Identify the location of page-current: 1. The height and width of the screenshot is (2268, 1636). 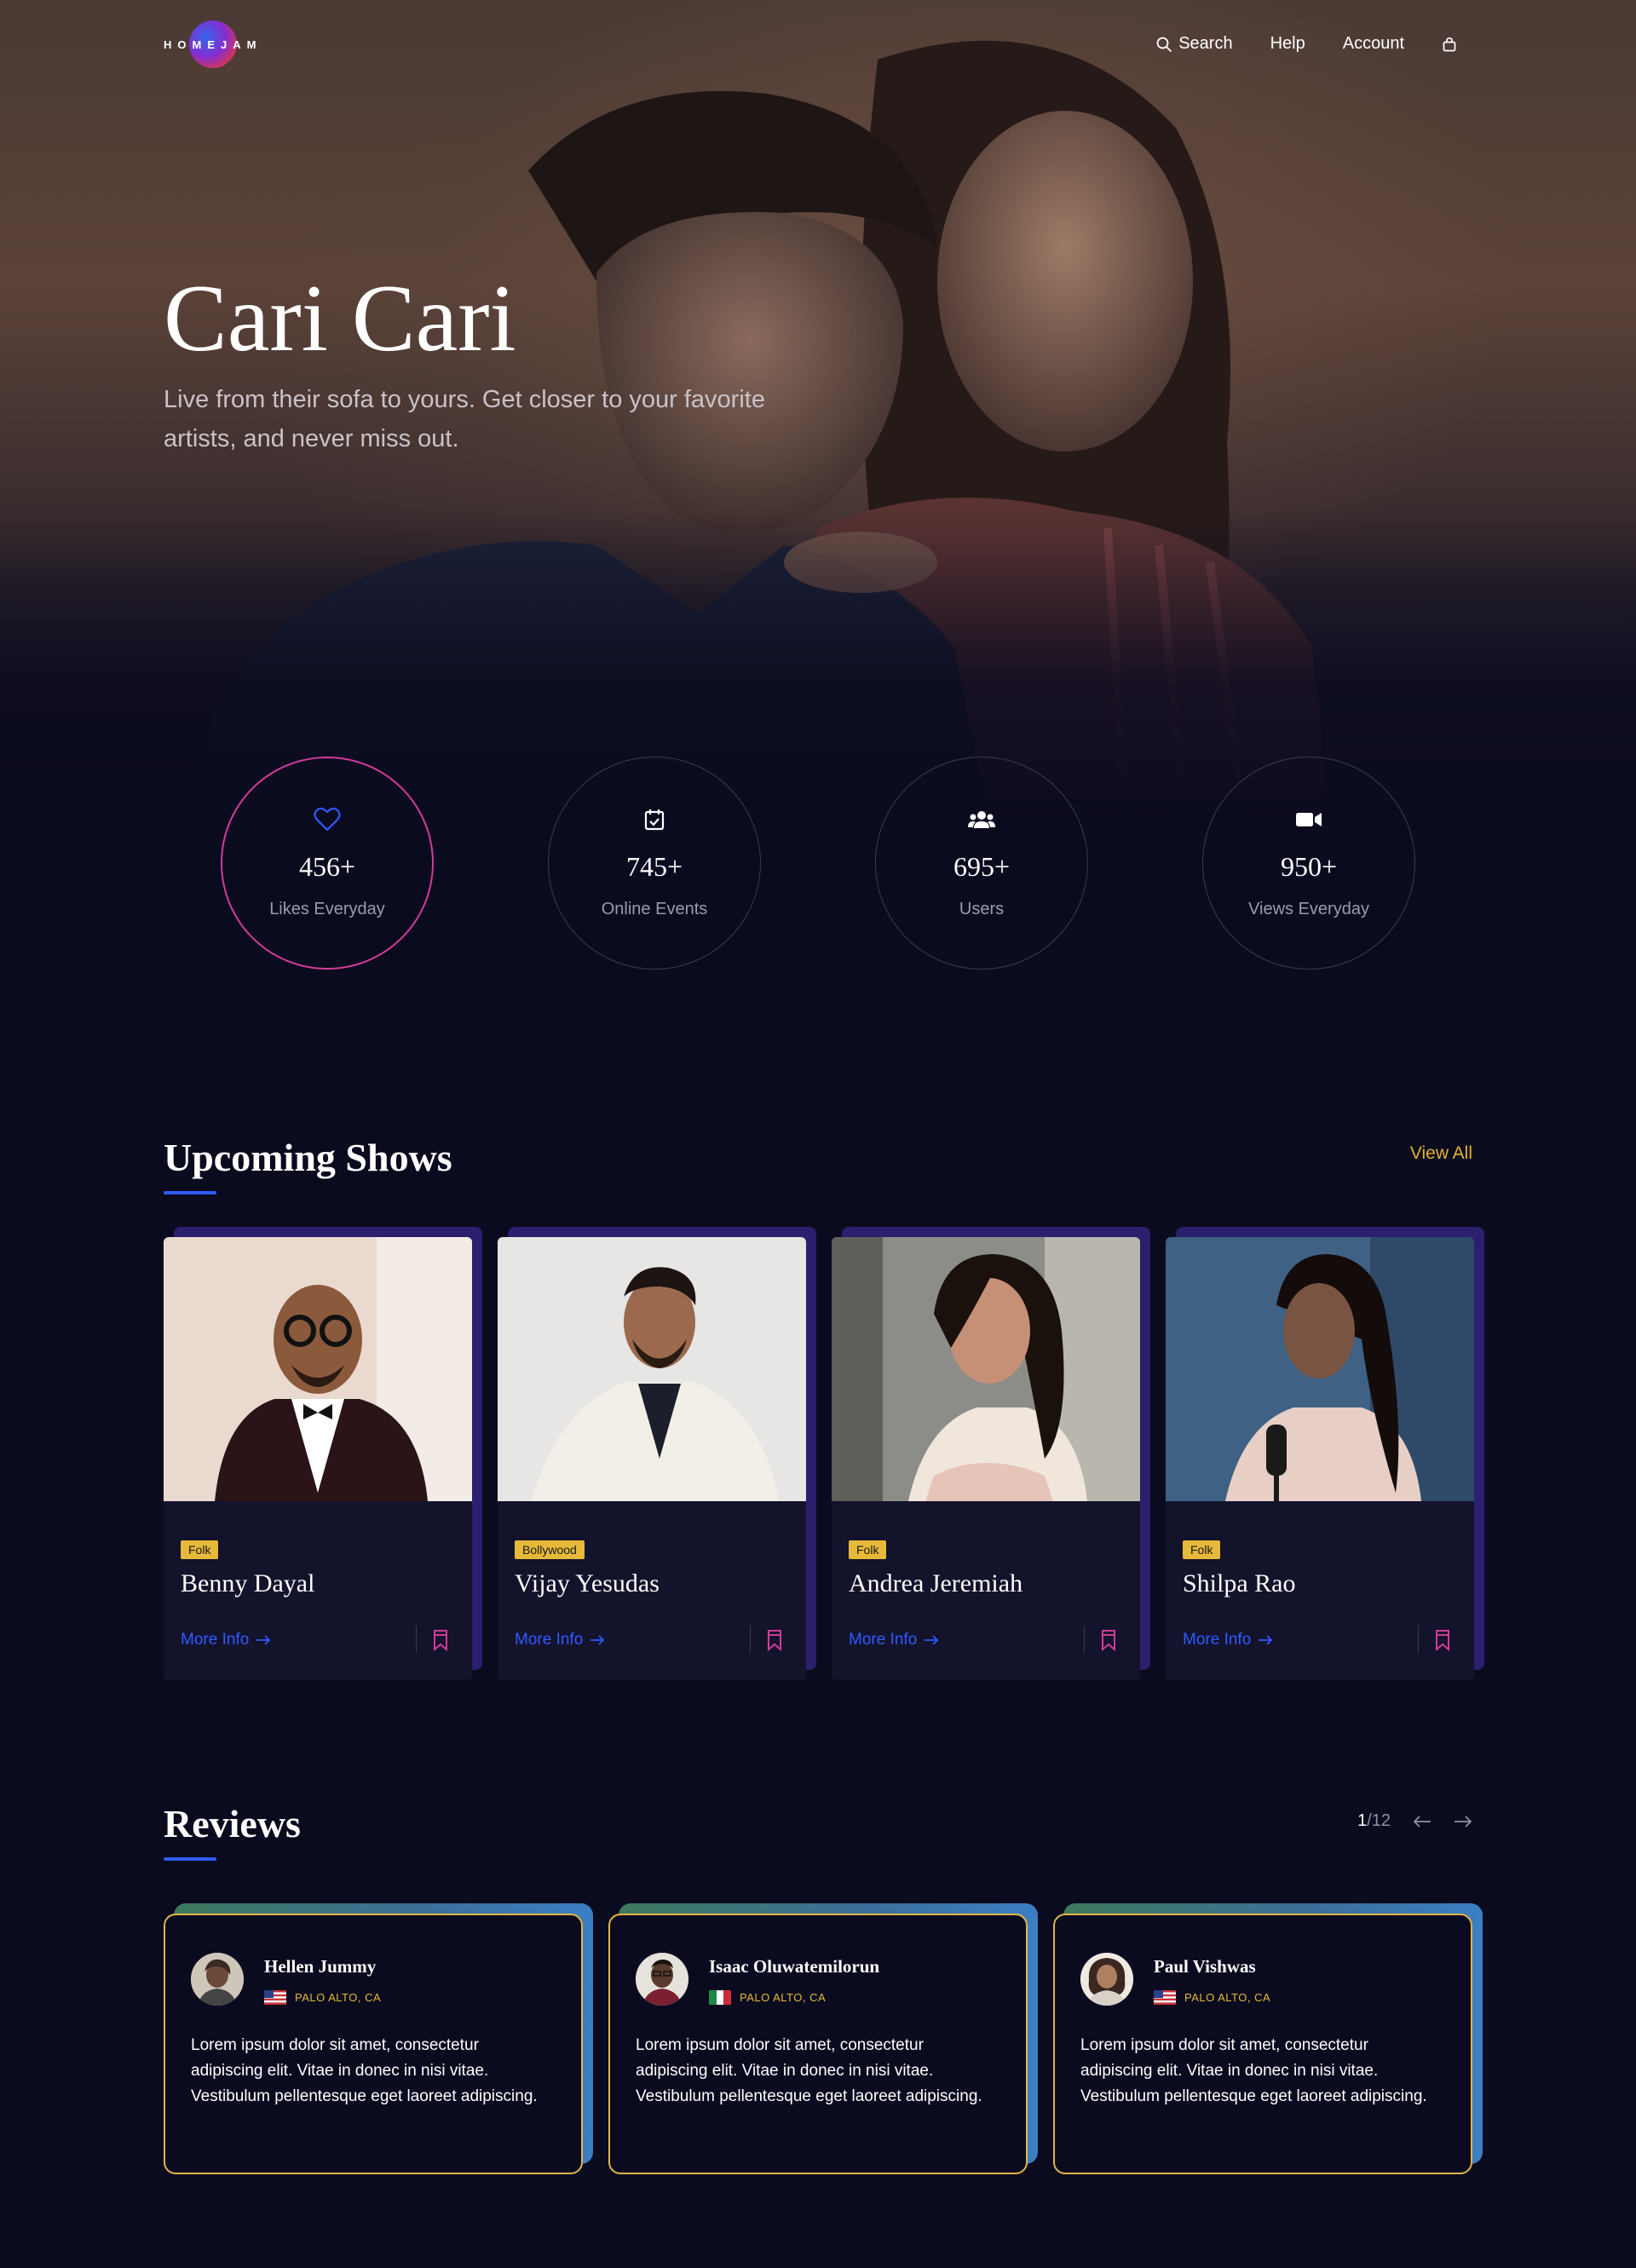
(1362, 1820).